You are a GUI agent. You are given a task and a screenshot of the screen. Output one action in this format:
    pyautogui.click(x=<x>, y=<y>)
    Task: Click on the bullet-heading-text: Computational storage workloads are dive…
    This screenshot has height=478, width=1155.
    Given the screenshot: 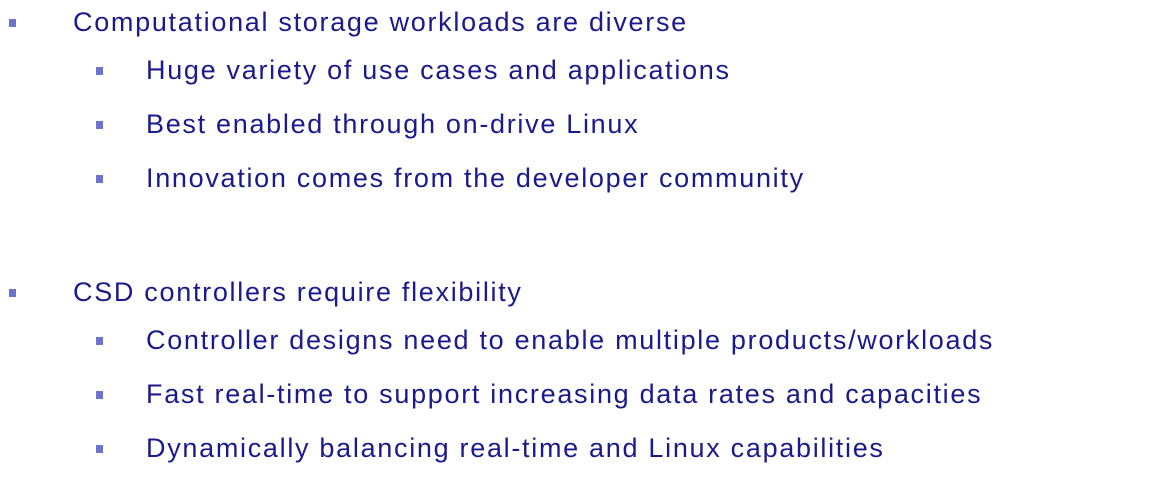 What is the action you would take?
    pyautogui.click(x=380, y=22)
    